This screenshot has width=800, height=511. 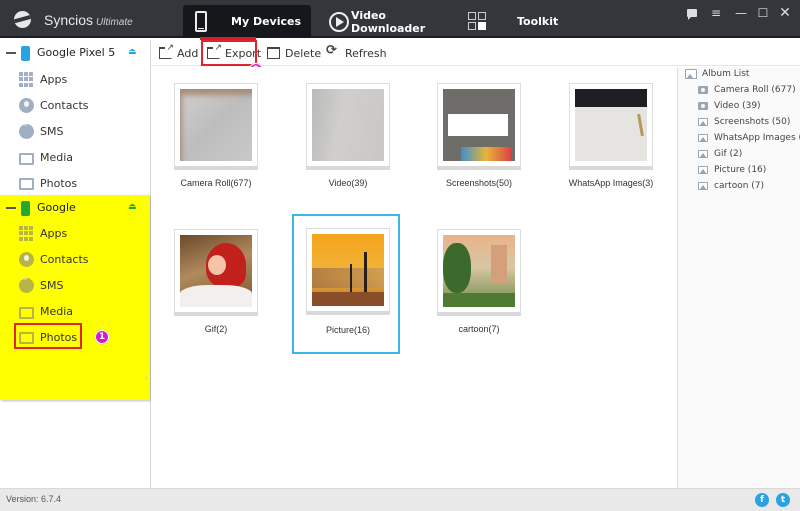 What do you see at coordinates (333, 51) in the screenshot?
I see `refresh-icon` at bounding box center [333, 51].